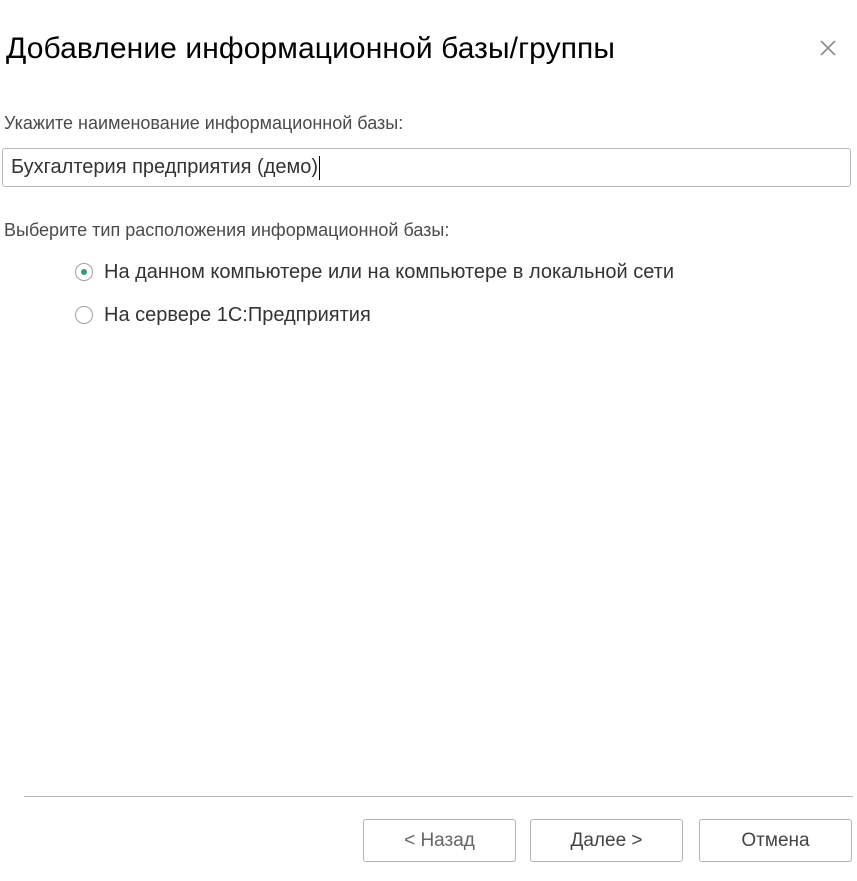 This screenshot has width=857, height=881. What do you see at coordinates (165, 167) in the screenshot?
I see `infobase-name-value: Бухгалтерия предприятия (демо)` at bounding box center [165, 167].